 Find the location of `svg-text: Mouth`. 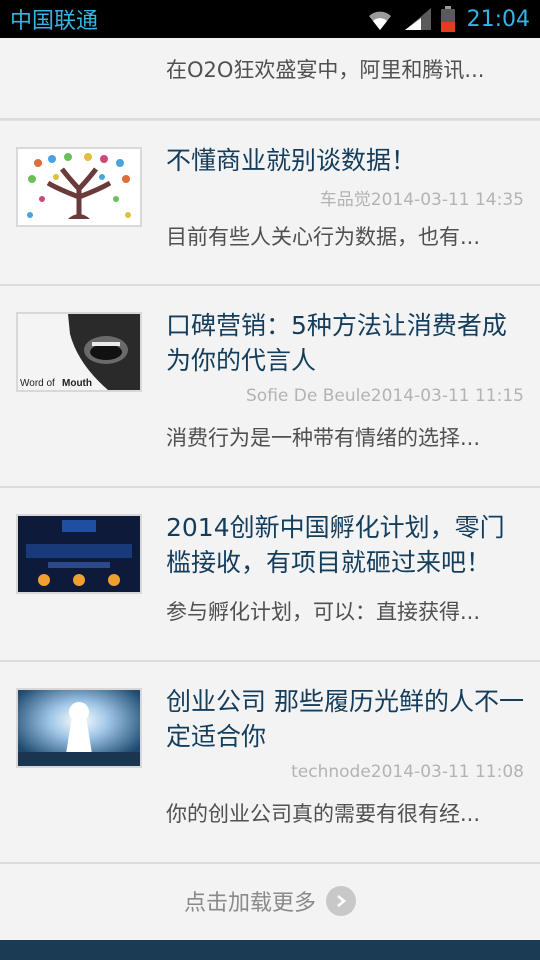

svg-text: Mouth is located at coordinates (77, 383).